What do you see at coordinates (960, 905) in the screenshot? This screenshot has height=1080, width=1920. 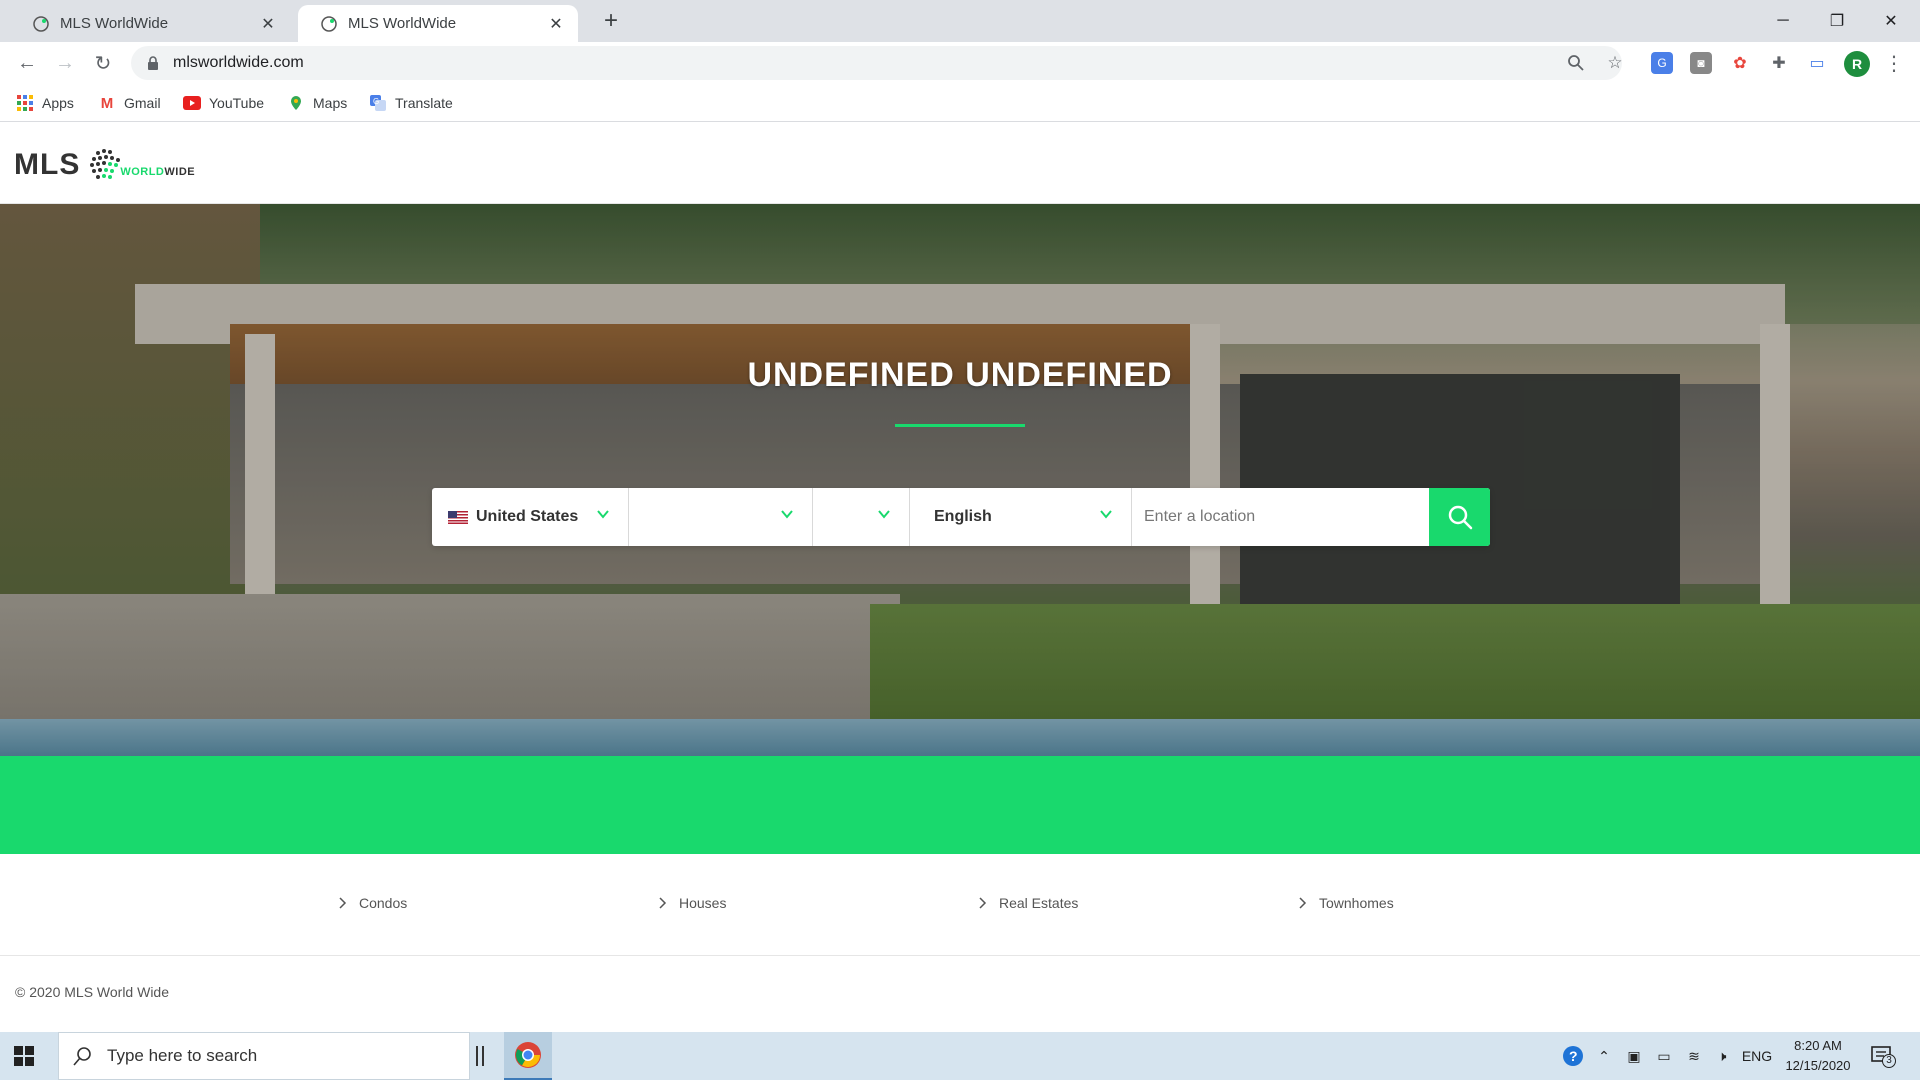 I see `category-links: Condos Houses Real Estates Townhomes` at bounding box center [960, 905].